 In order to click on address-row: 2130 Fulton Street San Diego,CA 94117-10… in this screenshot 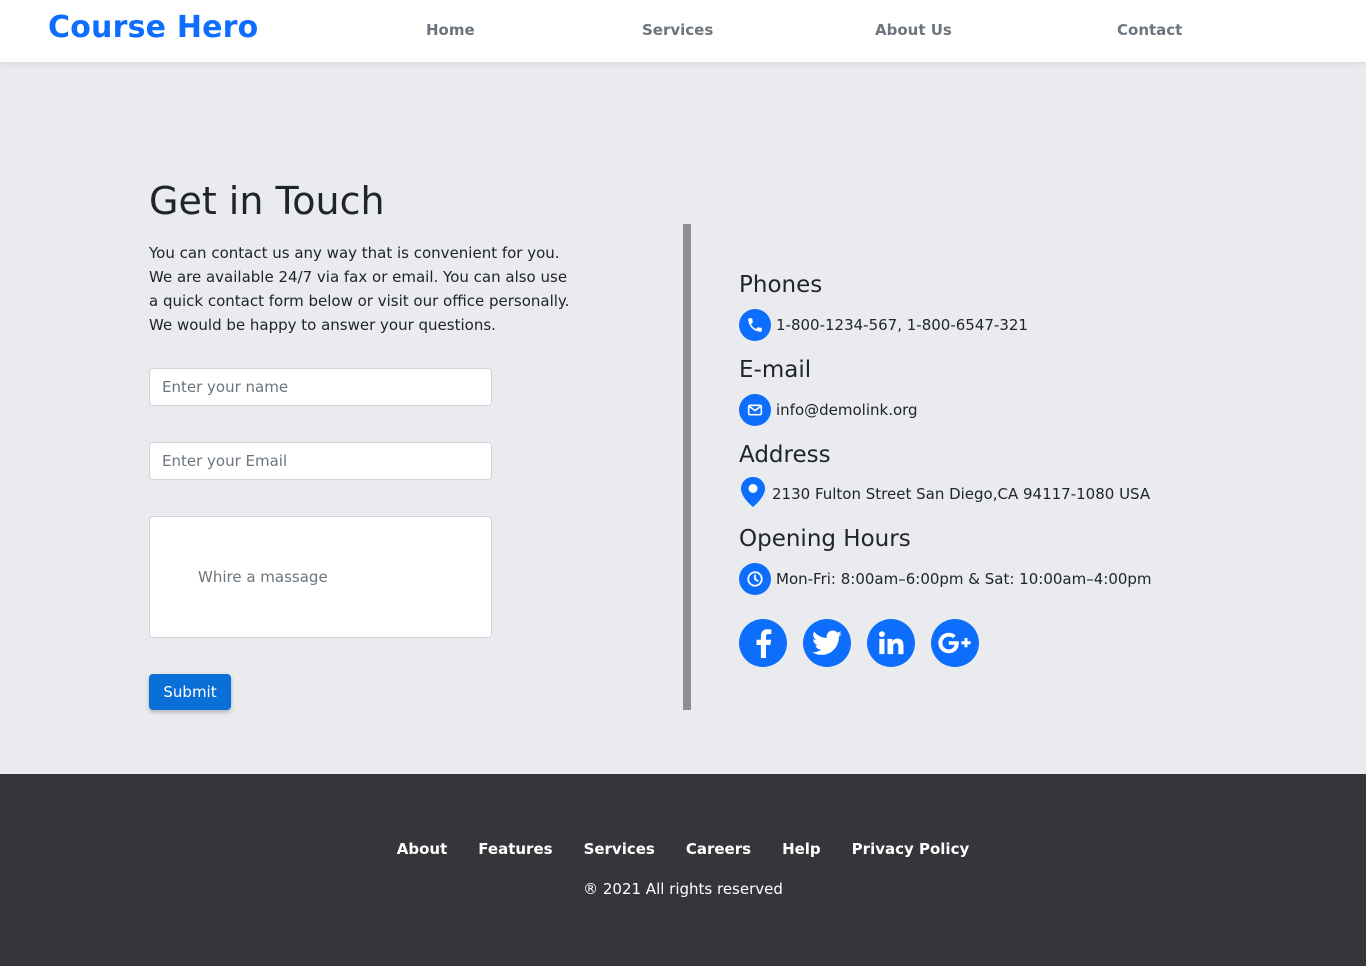, I will do `click(945, 494)`.